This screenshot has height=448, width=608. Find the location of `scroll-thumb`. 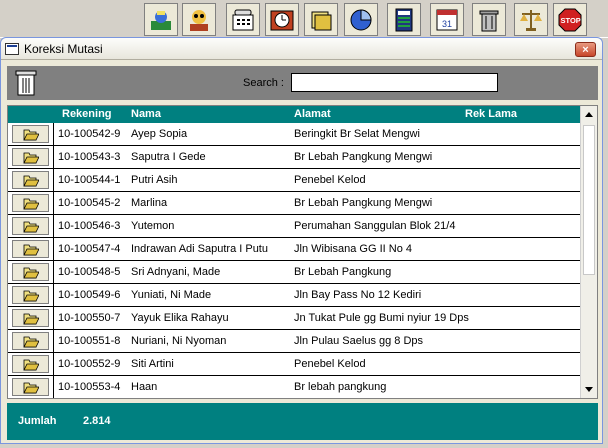

scroll-thumb is located at coordinates (589, 200).